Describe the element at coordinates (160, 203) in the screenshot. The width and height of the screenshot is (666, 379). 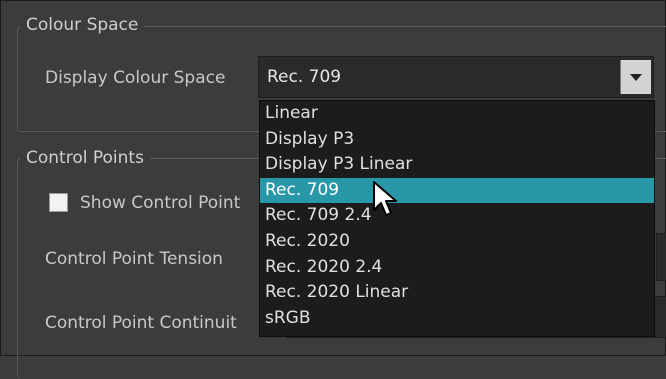
I see `show-control-points-label: Show Control Point` at that location.